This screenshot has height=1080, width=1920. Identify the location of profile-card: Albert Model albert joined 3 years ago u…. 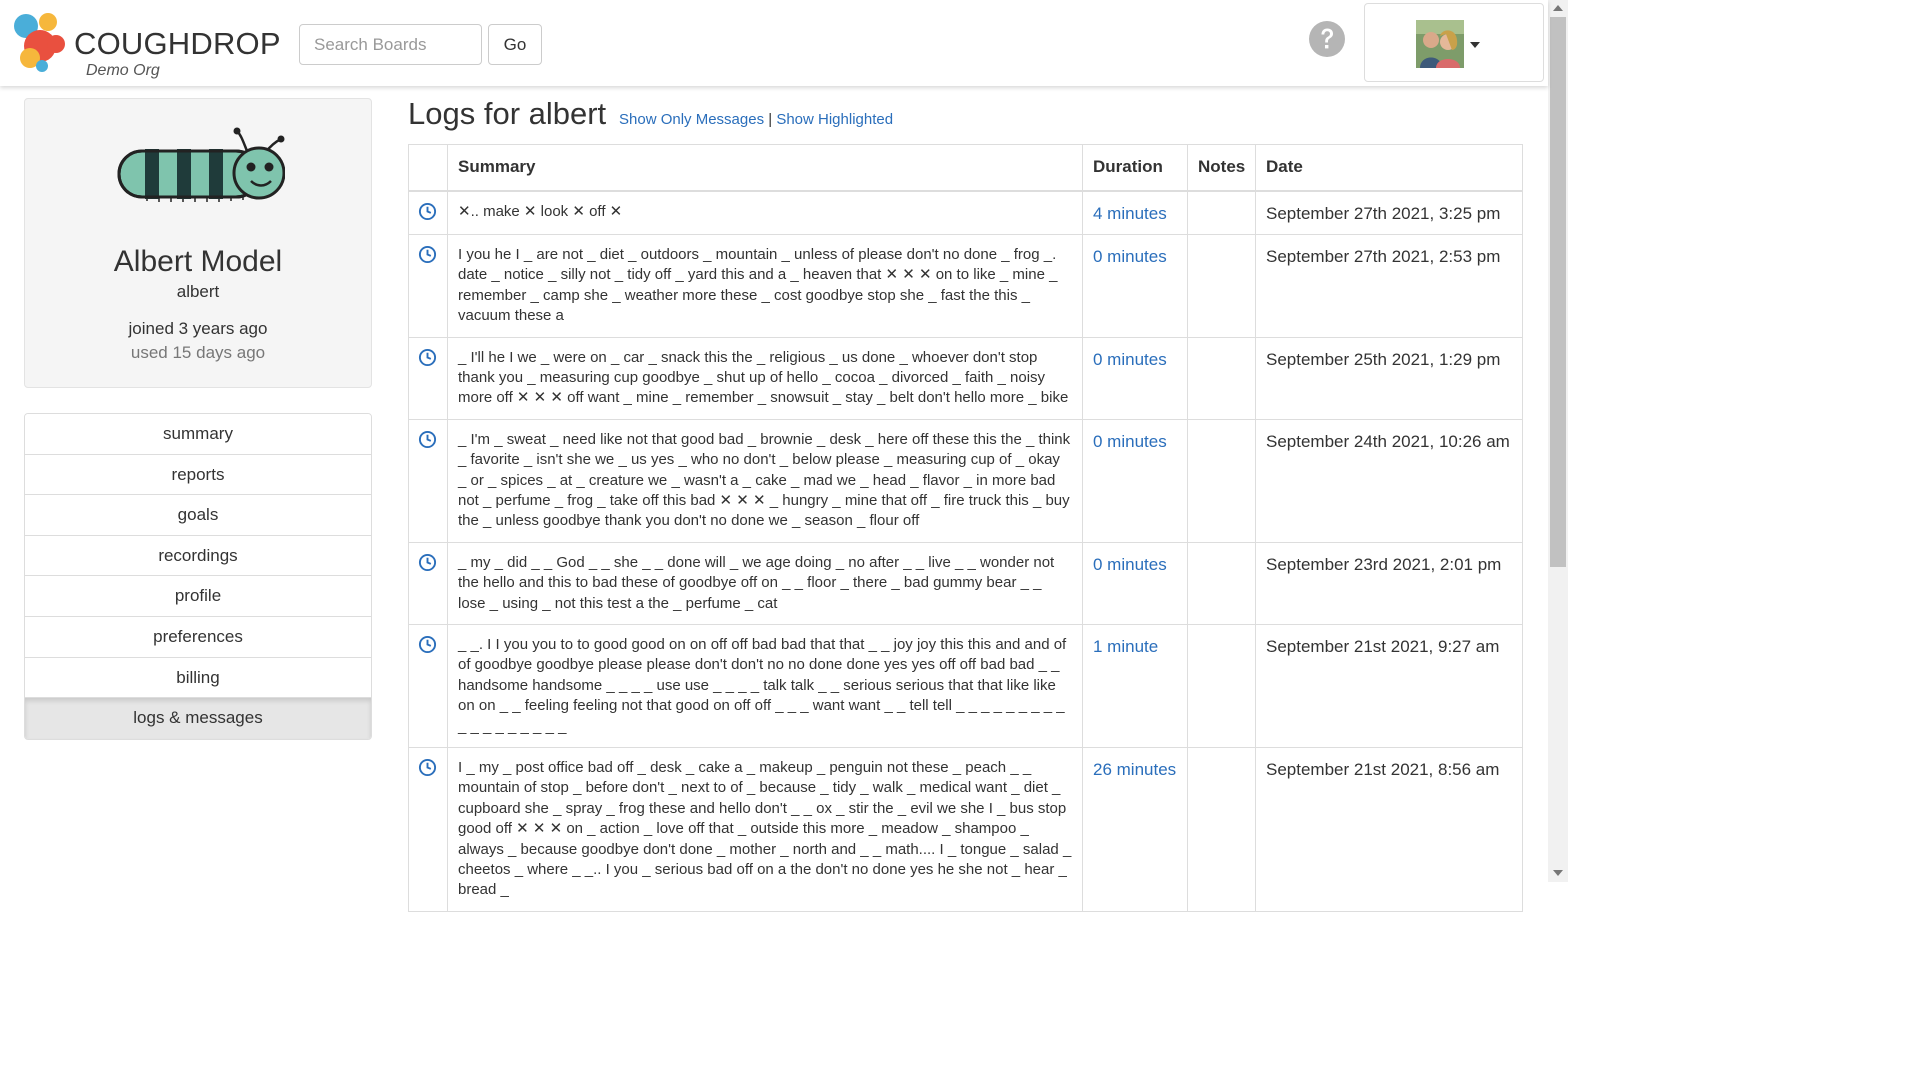
(198, 243).